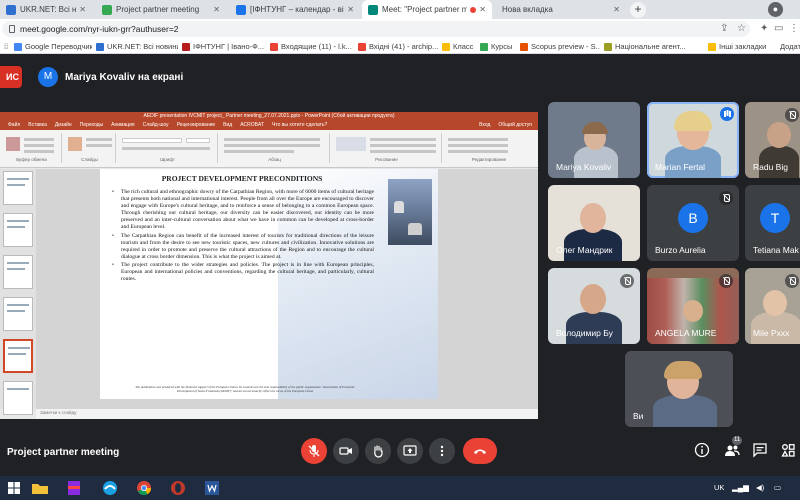 The image size is (800, 500). Describe the element at coordinates (772, 140) in the screenshot. I see `participant-tile: Radu Big` at that location.